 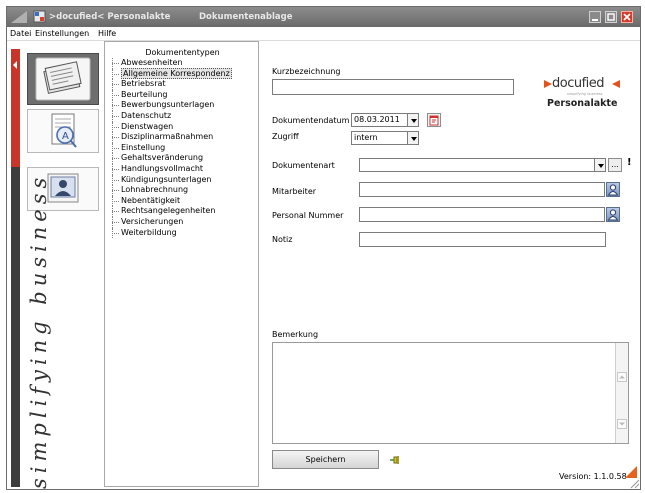 I want to click on type-item-label: Betriebsrat, so click(x=143, y=84).